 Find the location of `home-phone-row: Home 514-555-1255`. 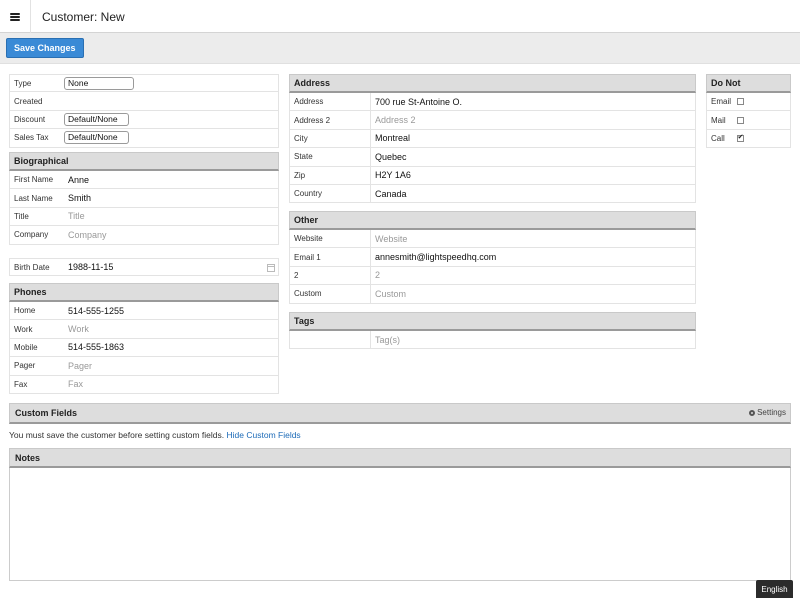

home-phone-row: Home 514-555-1255 is located at coordinates (144, 311).